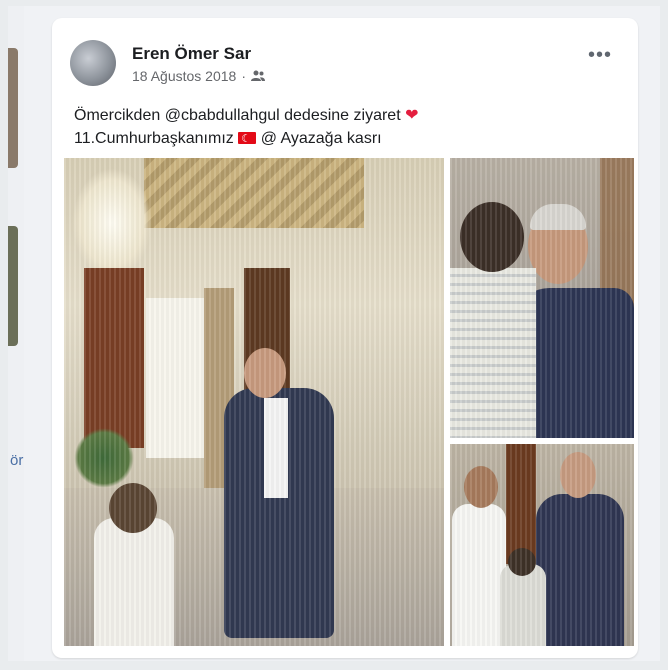 The height and width of the screenshot is (670, 668). I want to click on photo-plant, so click(104, 458).